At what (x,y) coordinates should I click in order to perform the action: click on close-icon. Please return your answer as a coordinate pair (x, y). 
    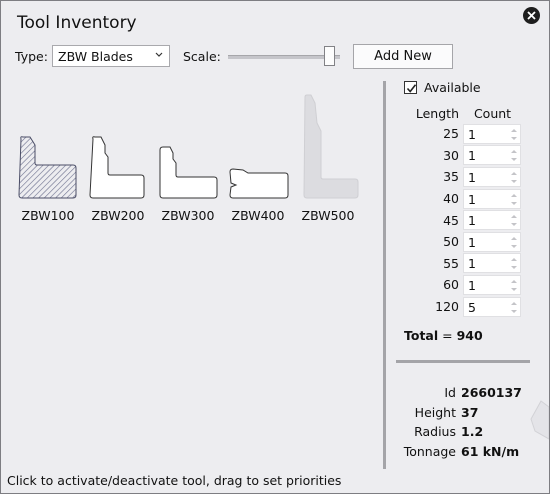
    Looking at the image, I should click on (531, 15).